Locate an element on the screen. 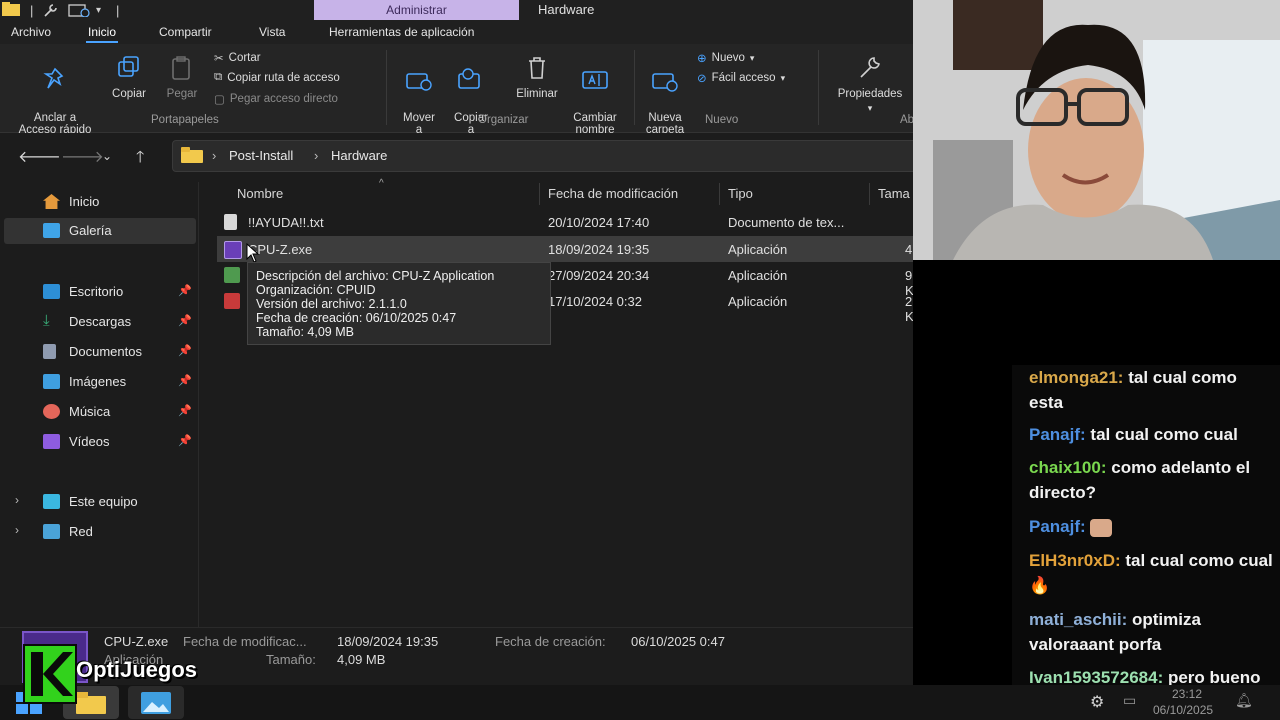 The width and height of the screenshot is (1280, 720). rename-icon is located at coordinates (595, 80).